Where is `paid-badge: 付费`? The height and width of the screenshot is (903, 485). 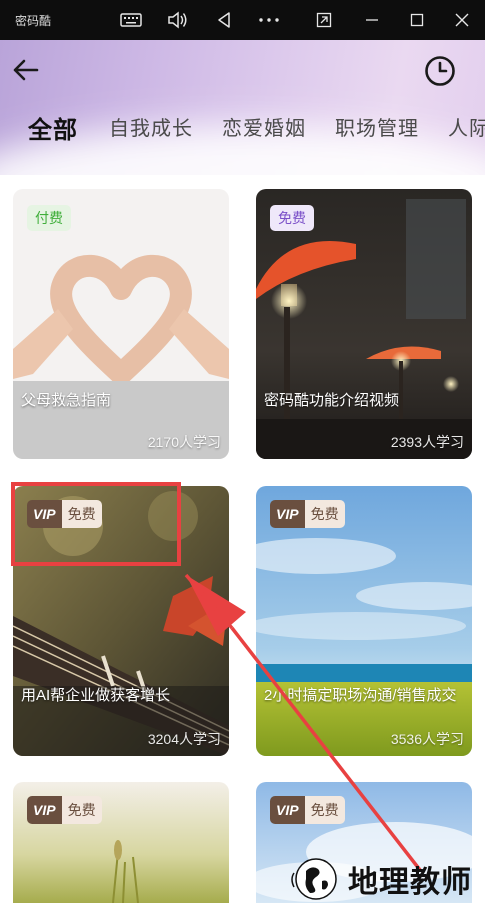 paid-badge: 付费 is located at coordinates (49, 218).